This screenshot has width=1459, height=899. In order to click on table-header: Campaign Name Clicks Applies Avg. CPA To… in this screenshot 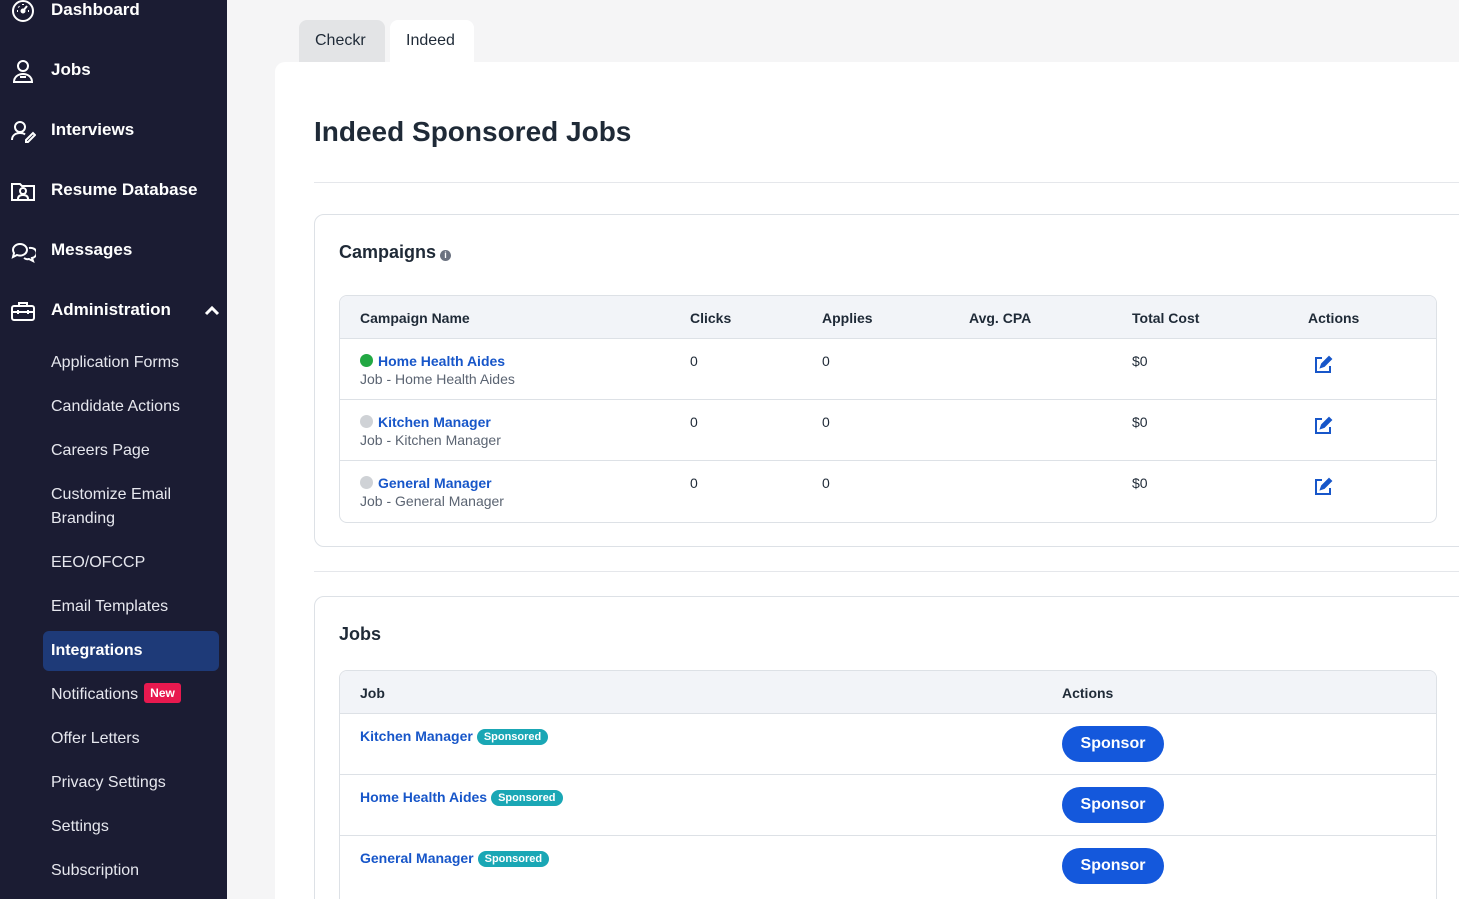, I will do `click(888, 317)`.